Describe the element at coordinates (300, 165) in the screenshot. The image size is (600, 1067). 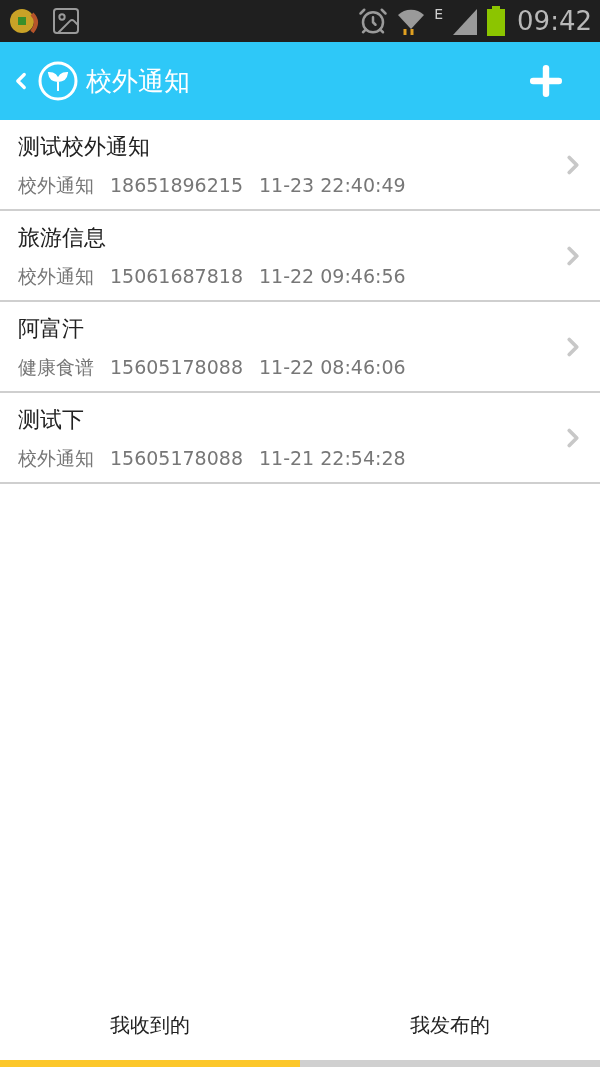
I see `notice-item: 测试校外通知 校外通知 18651896215 11-23 22:40:49` at that location.